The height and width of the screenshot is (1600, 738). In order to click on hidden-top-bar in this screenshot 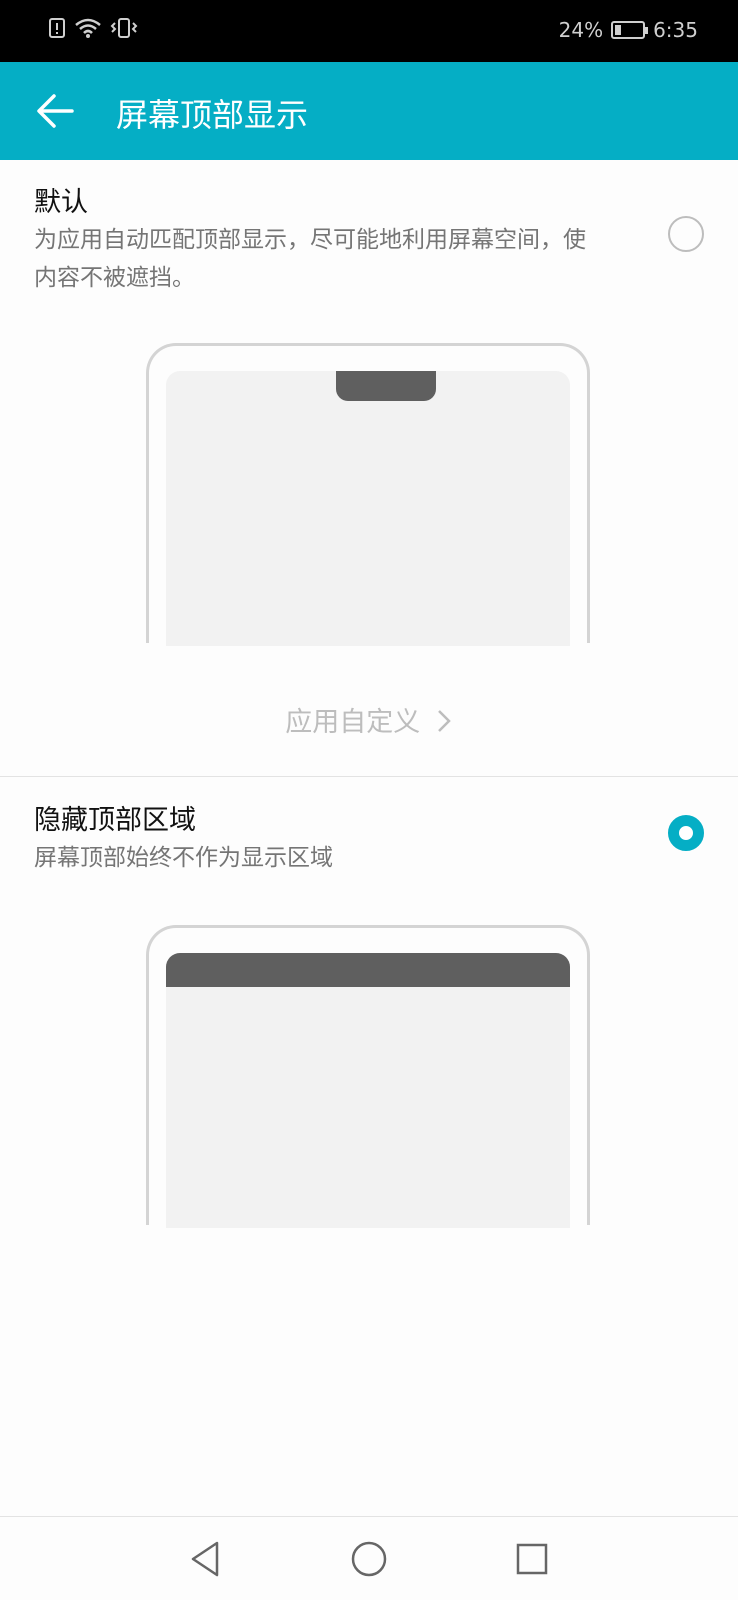, I will do `click(368, 970)`.